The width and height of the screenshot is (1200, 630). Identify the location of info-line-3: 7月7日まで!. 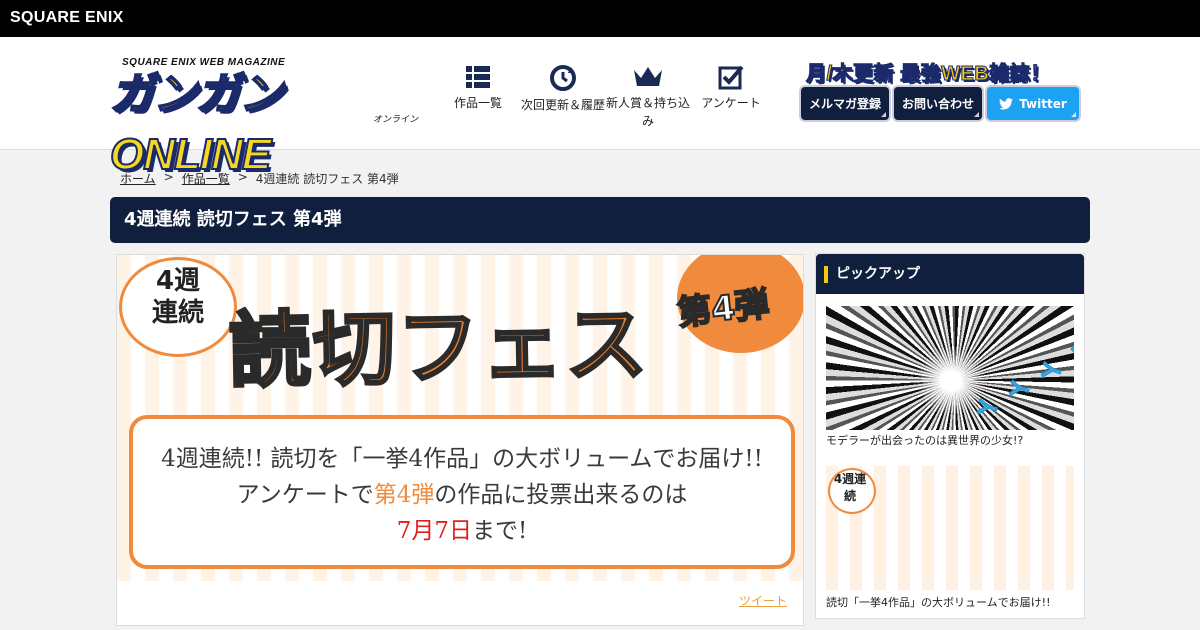
(462, 531).